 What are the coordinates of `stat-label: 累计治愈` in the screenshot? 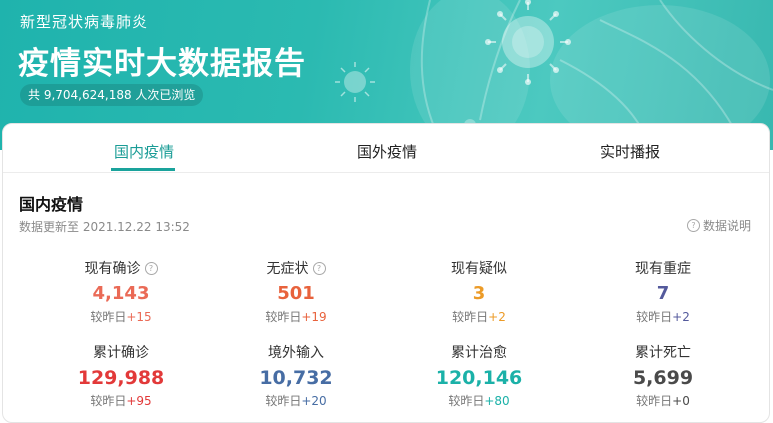 It's located at (479, 353).